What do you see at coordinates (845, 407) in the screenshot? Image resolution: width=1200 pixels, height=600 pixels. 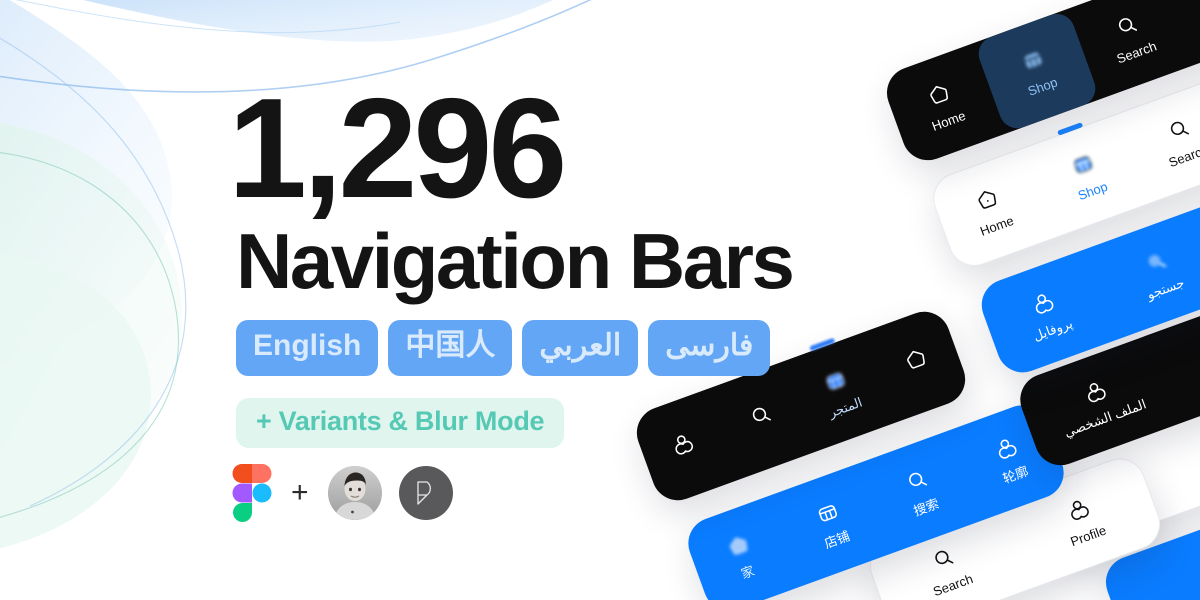 I see `tab-label: المتجر` at bounding box center [845, 407].